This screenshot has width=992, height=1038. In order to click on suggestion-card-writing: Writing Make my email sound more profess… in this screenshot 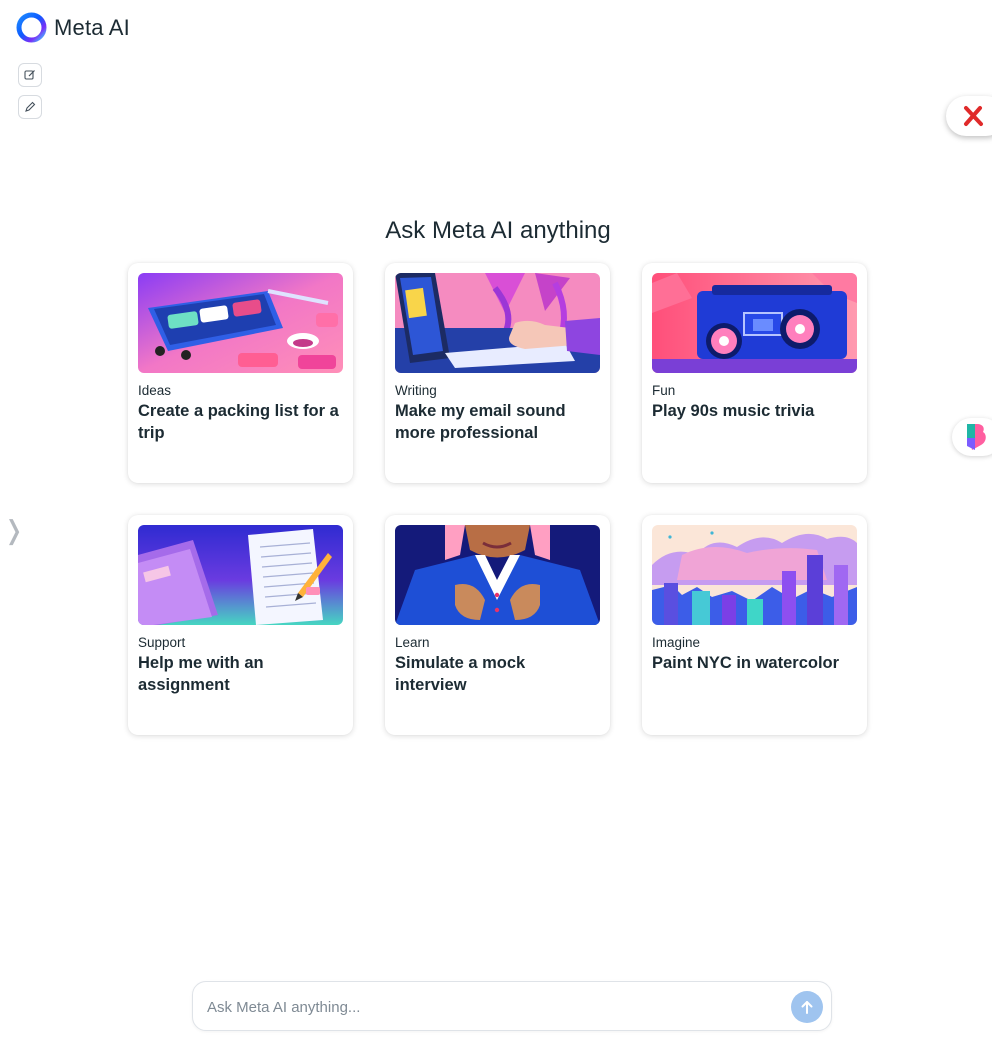, I will do `click(497, 373)`.